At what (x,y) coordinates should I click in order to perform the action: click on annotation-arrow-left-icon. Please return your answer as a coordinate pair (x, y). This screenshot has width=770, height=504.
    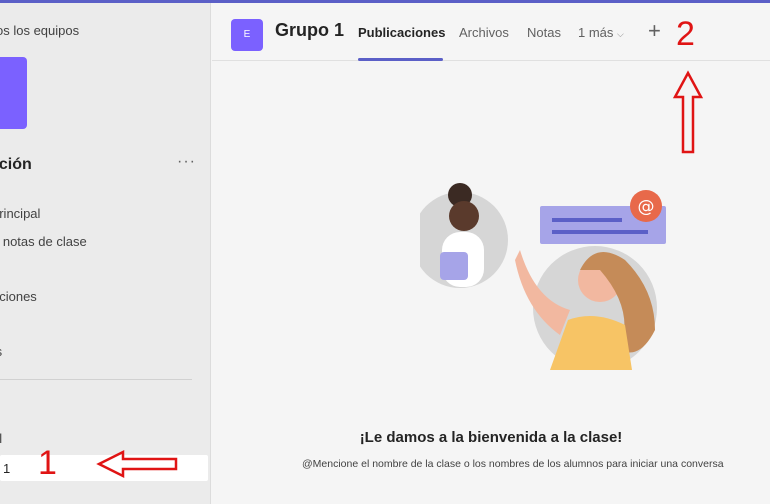
    Looking at the image, I should click on (137, 464).